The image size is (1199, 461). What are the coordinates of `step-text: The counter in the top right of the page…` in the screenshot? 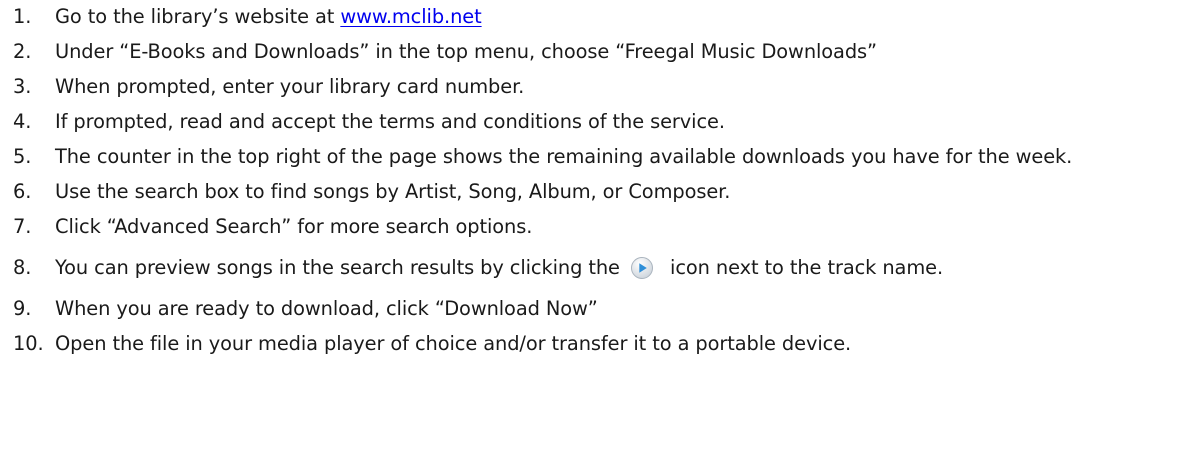 It's located at (564, 156).